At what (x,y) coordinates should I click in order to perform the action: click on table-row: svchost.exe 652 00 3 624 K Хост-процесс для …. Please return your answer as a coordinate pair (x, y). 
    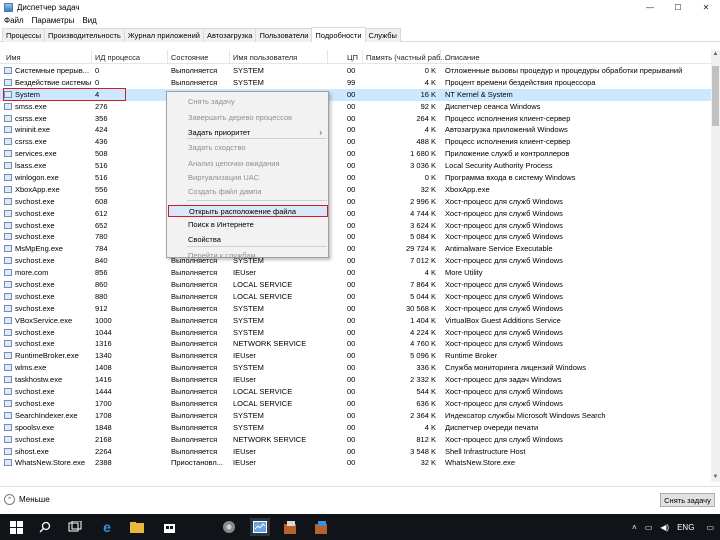
    Looking at the image, I should click on (360, 226).